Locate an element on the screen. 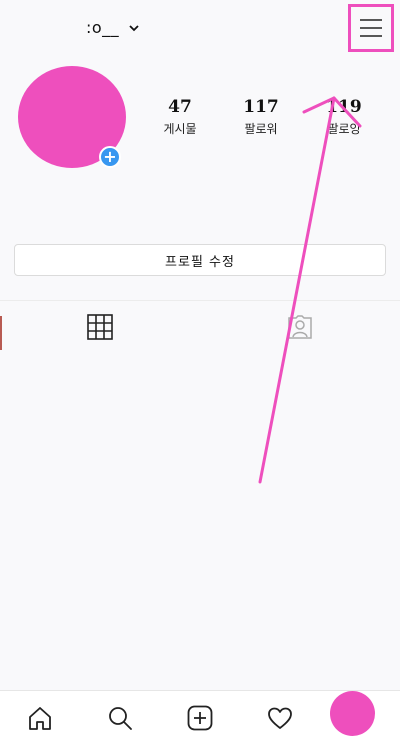  nav-search is located at coordinates (120, 718).